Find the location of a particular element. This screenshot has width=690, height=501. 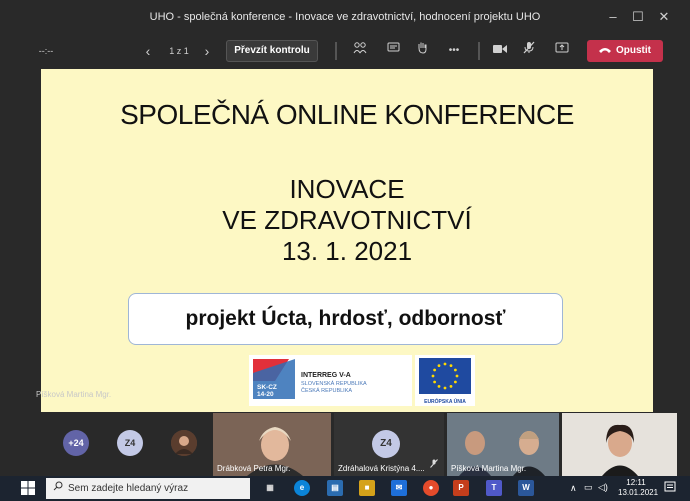

eu-label: EURÓPSKA ÚNIA is located at coordinates (445, 401).